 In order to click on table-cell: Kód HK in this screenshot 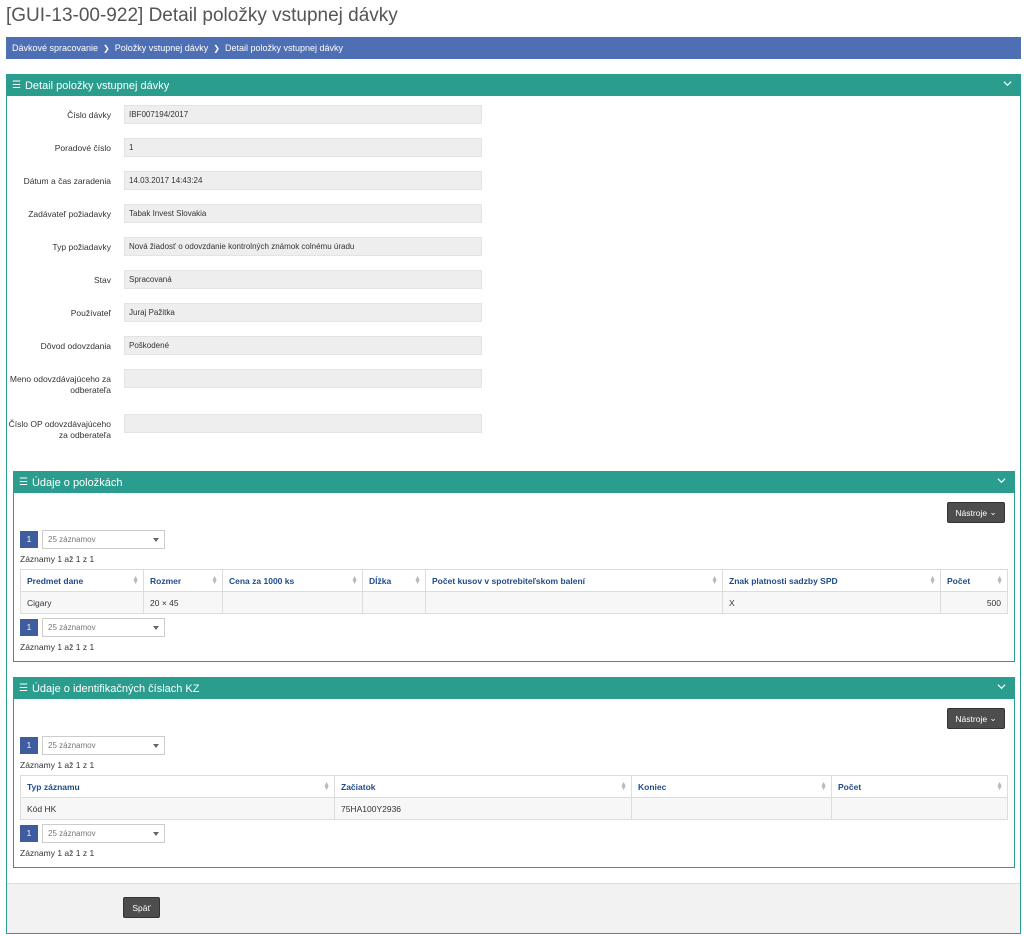, I will do `click(177, 808)`.